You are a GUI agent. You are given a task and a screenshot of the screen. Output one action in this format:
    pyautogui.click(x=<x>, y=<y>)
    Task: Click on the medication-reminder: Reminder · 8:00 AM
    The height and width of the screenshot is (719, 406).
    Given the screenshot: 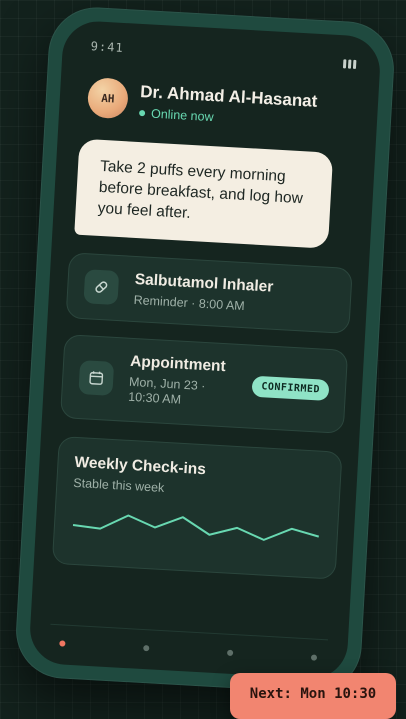 What is the action you would take?
    pyautogui.click(x=189, y=303)
    